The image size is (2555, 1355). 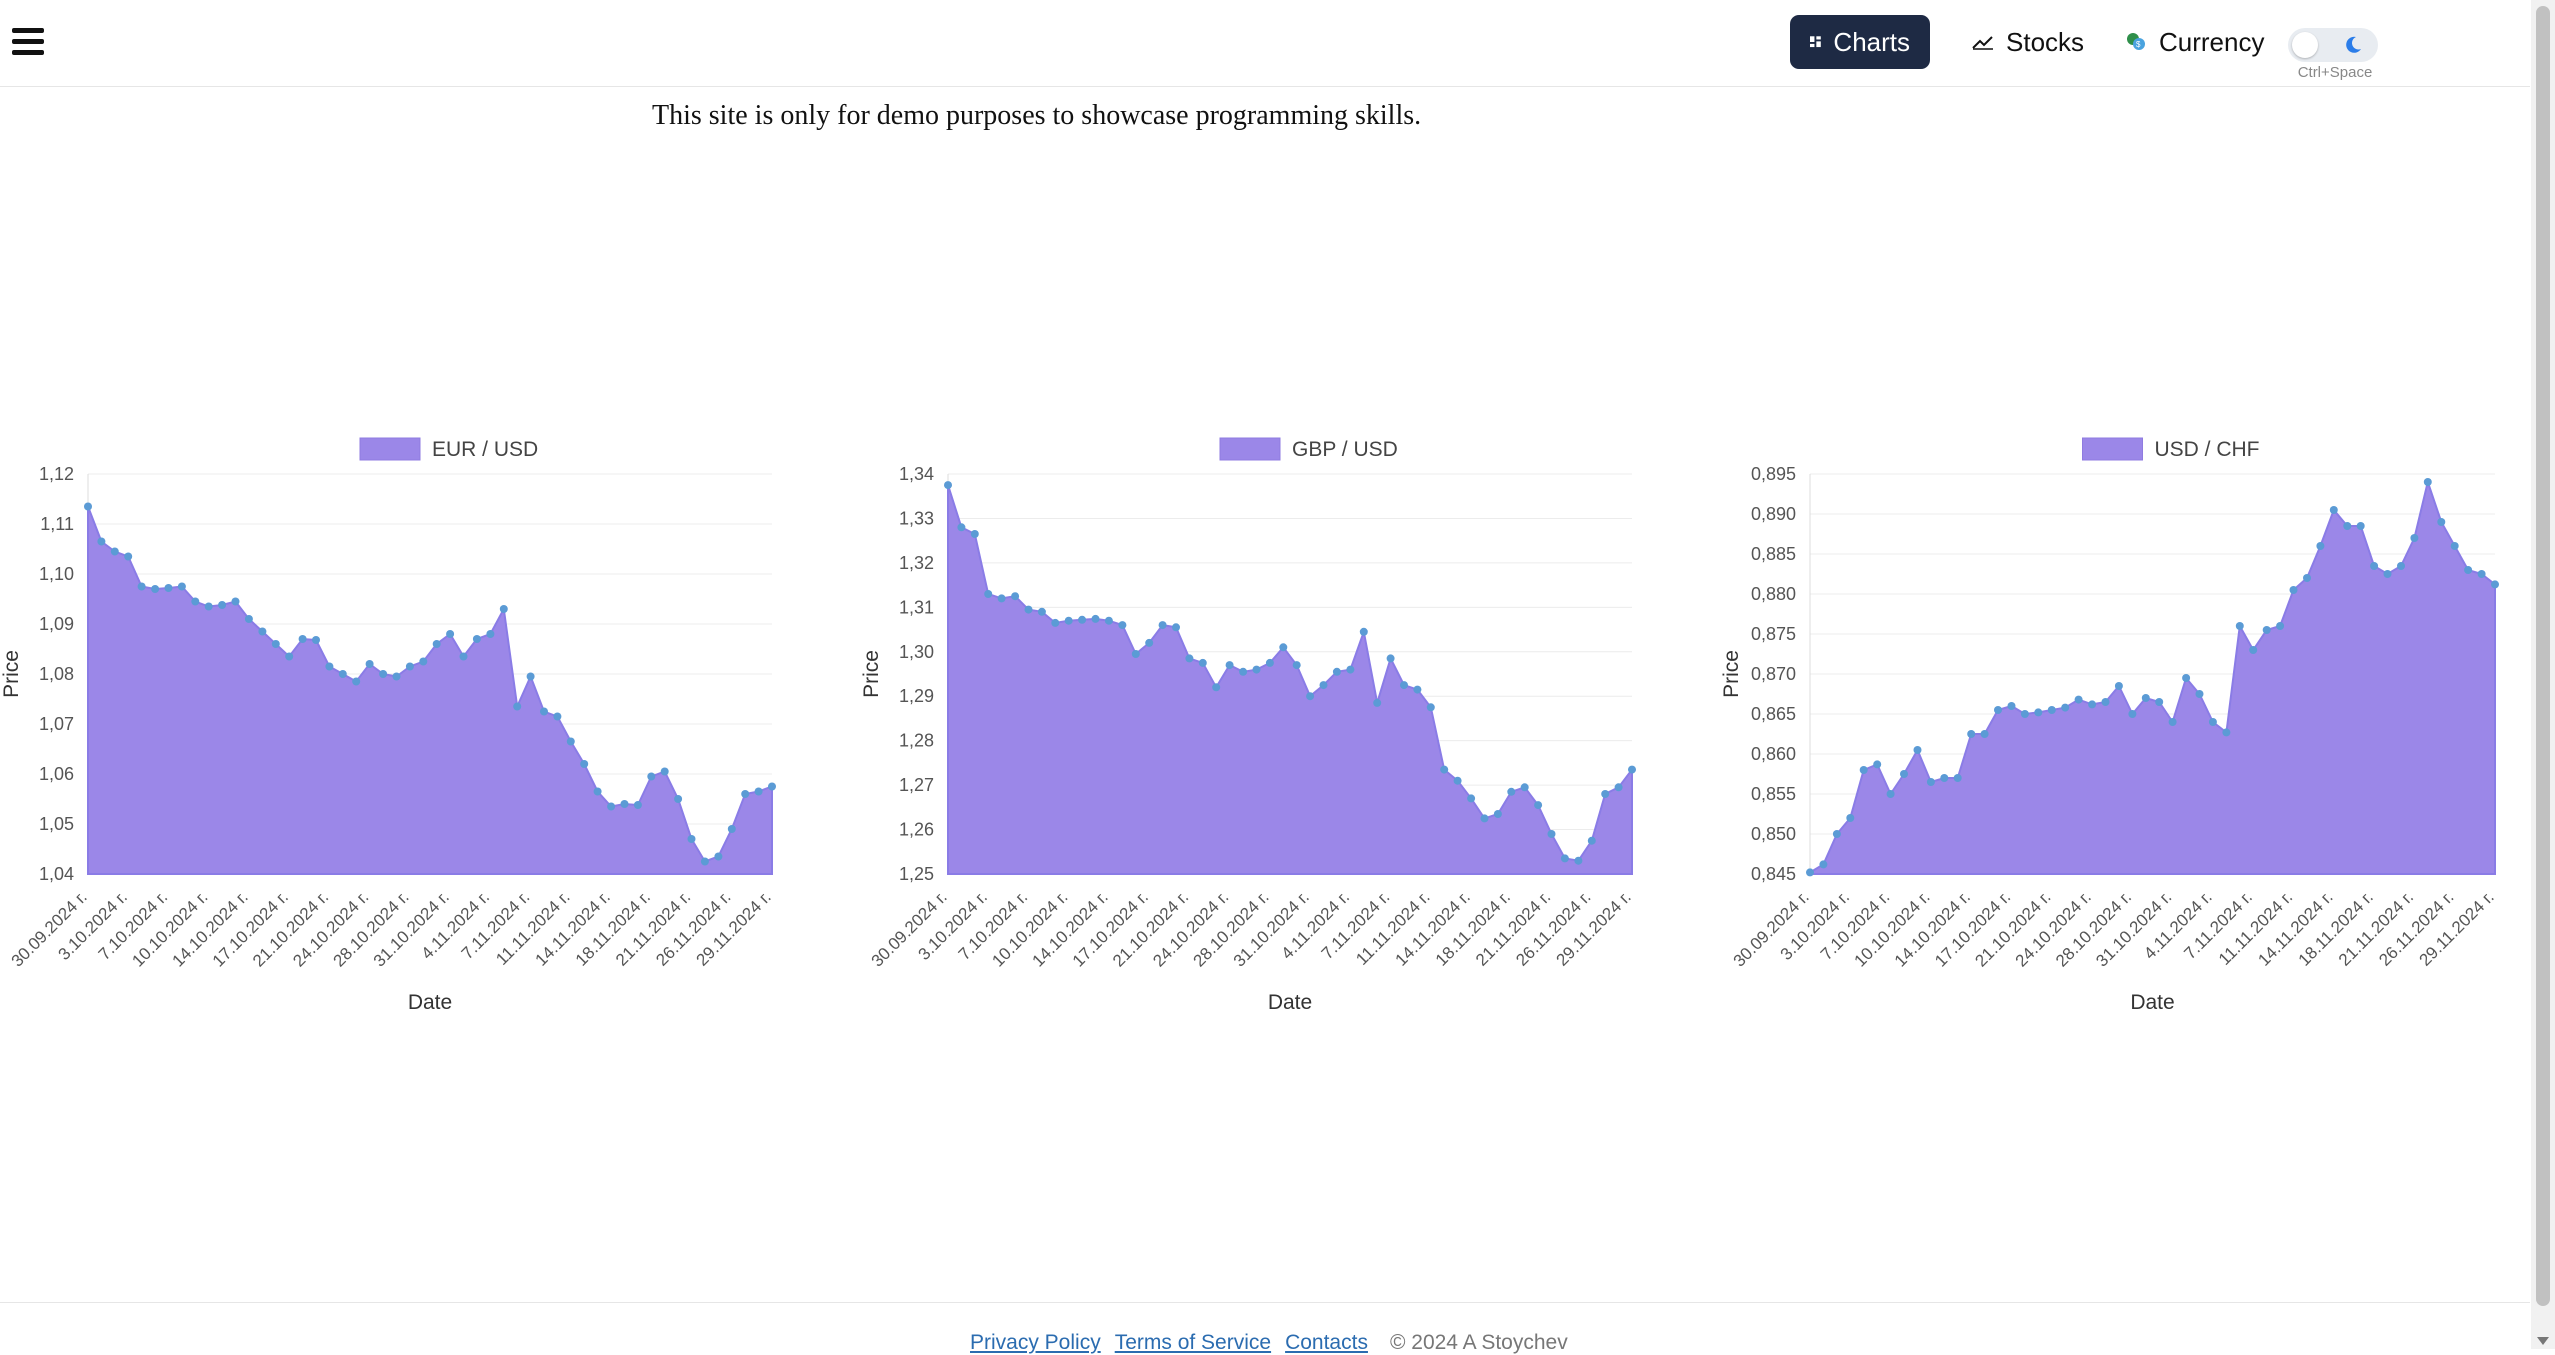 What do you see at coordinates (1773, 554) in the screenshot?
I see `y-tick-label: 0,885` at bounding box center [1773, 554].